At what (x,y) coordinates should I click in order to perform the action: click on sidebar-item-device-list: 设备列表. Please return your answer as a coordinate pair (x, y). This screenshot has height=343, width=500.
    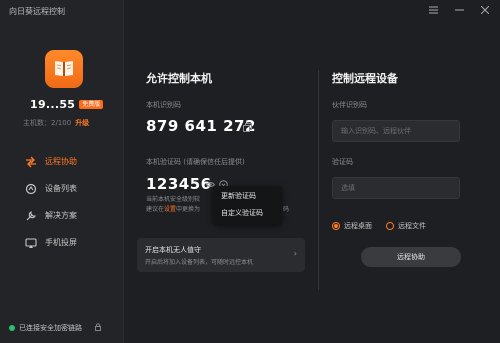
    Looking at the image, I should click on (72, 188).